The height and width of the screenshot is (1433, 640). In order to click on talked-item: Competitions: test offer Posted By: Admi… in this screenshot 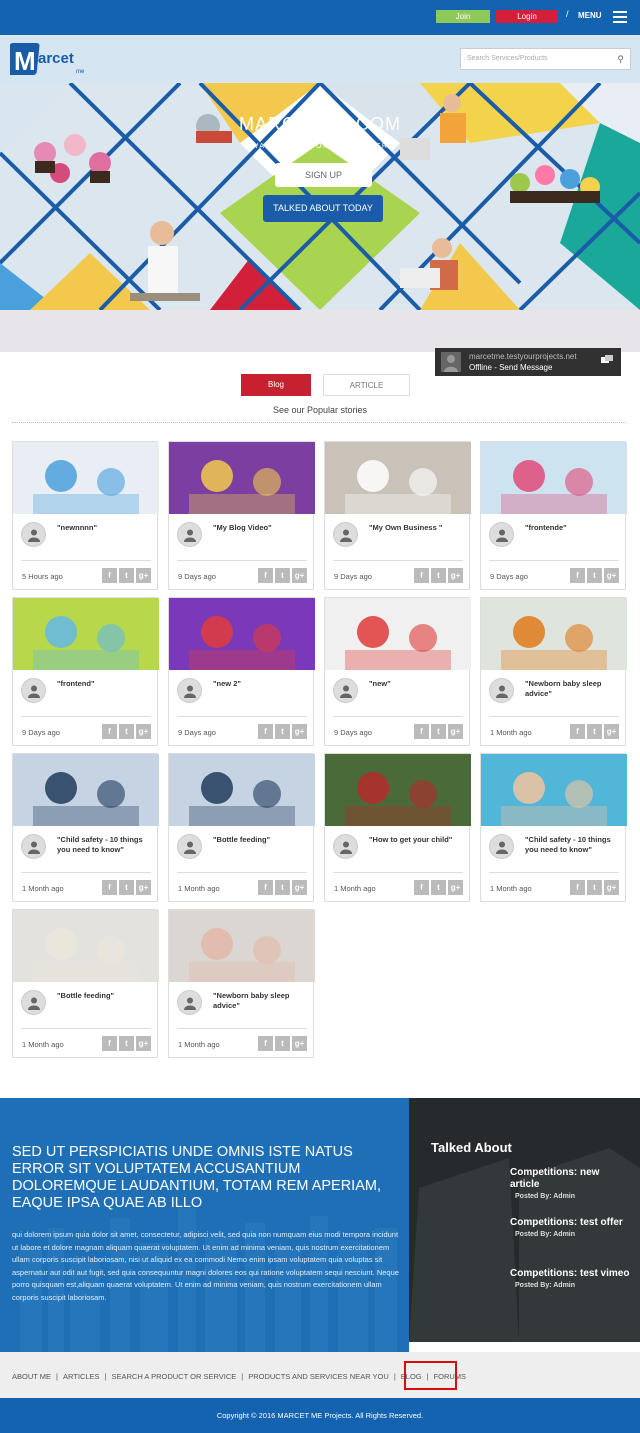, I will do `click(570, 1227)`.